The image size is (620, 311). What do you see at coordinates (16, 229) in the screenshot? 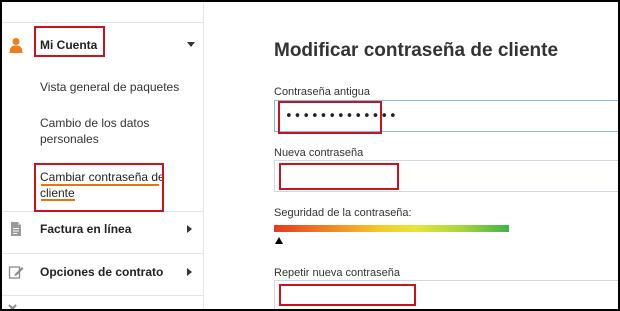
I see `document-icon` at bounding box center [16, 229].